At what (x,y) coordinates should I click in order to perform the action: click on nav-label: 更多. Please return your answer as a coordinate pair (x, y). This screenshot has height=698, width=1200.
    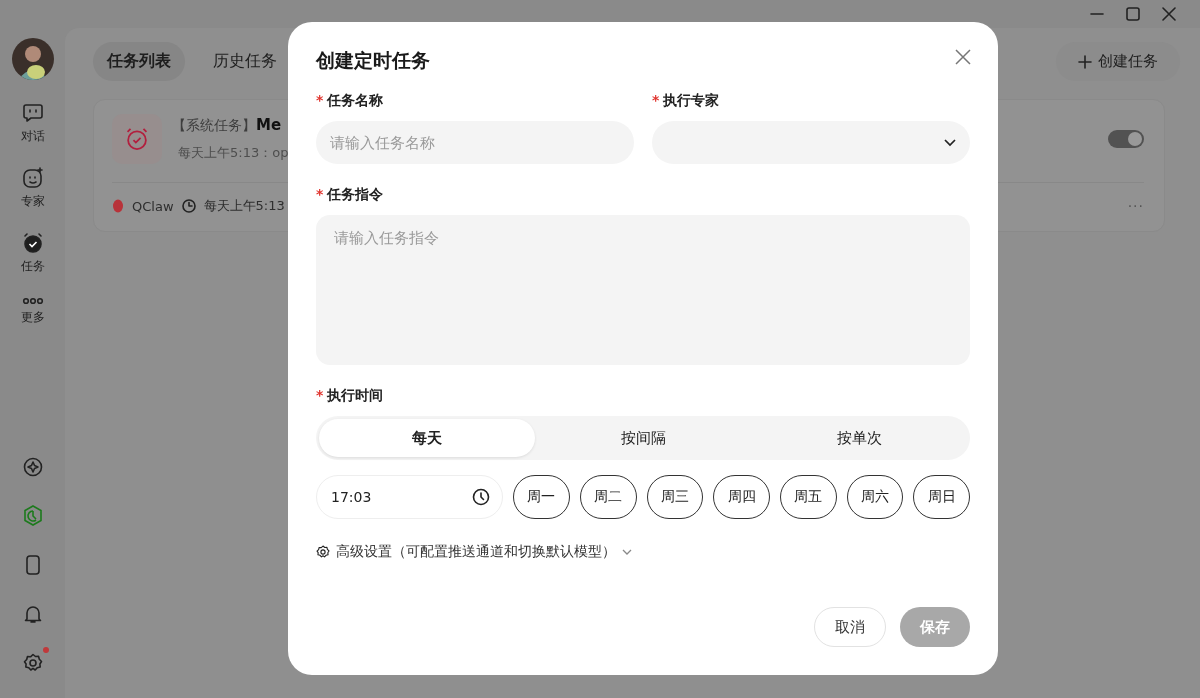
    Looking at the image, I should click on (32, 317).